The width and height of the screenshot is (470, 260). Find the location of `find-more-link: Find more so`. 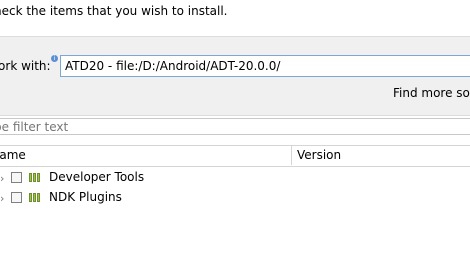

find-more-link: Find more so is located at coordinates (431, 93).